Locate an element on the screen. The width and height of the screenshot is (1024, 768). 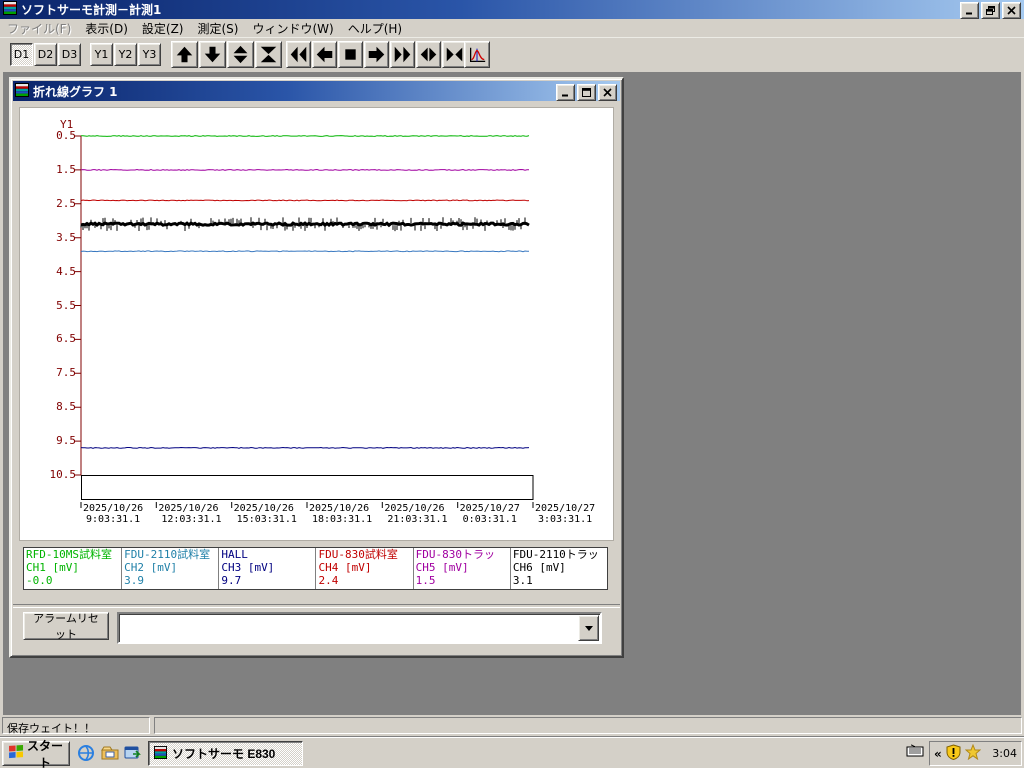
expand-vertical-icon is located at coordinates (240, 54).